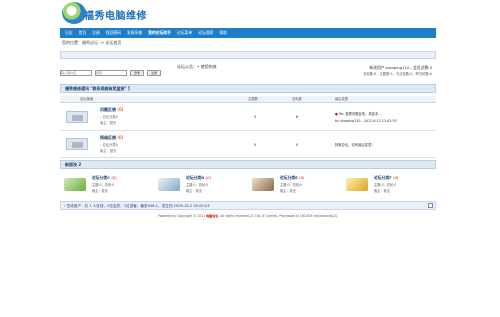 The image size is (500, 317). What do you see at coordinates (292, 178) in the screenshot?
I see `category-title: 论坛分类E (0)` at bounding box center [292, 178].